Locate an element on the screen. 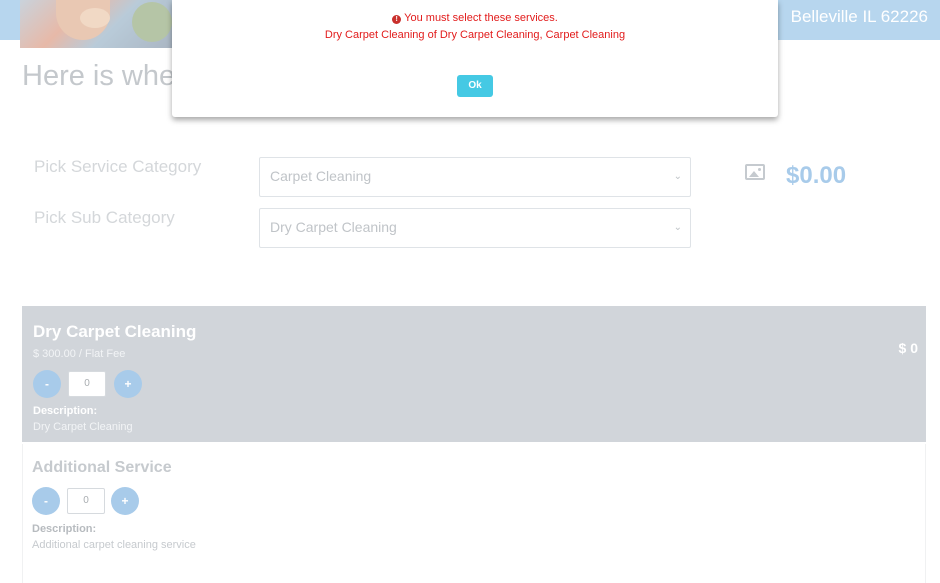  intro-heading: Here is whe is located at coordinates (99, 76).